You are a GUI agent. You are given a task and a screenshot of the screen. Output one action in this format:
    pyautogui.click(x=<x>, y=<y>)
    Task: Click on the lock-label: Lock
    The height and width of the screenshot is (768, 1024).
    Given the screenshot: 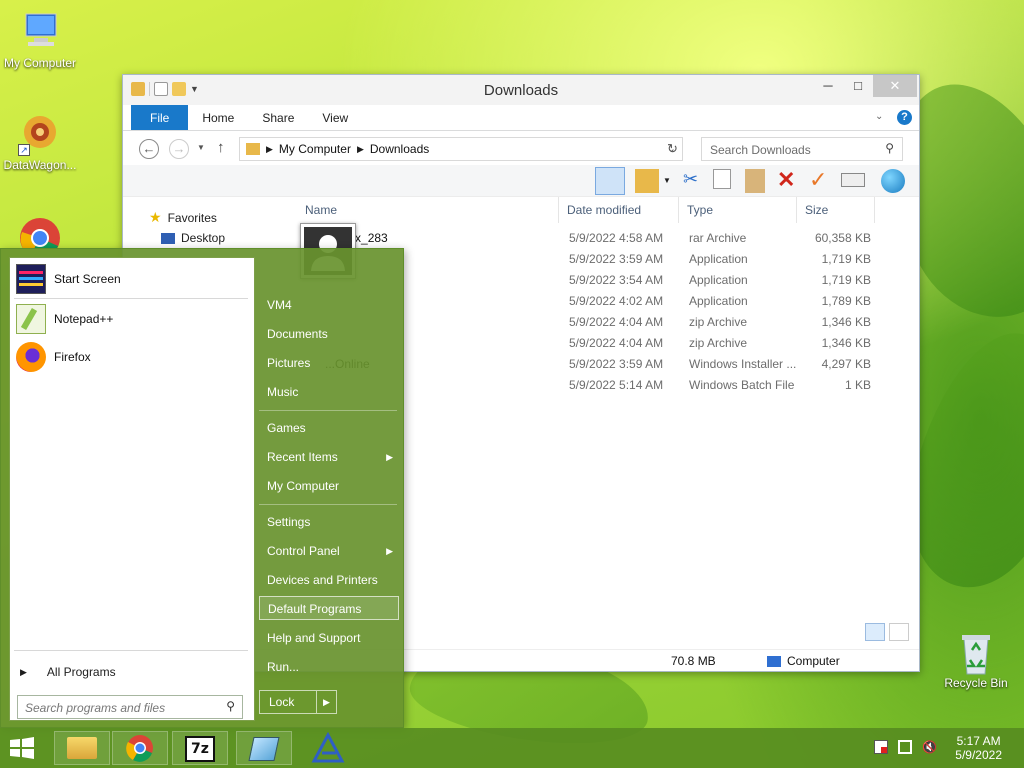 What is the action you would take?
    pyautogui.click(x=282, y=702)
    